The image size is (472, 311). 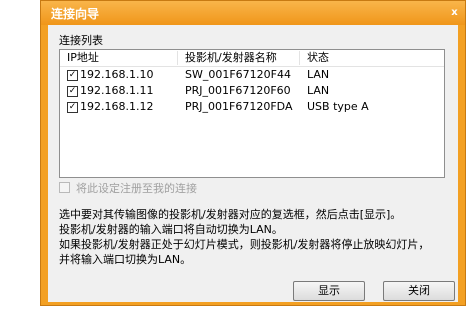 I want to click on list-header: IP地址 投影机/发射器名称 状态, so click(x=252, y=58).